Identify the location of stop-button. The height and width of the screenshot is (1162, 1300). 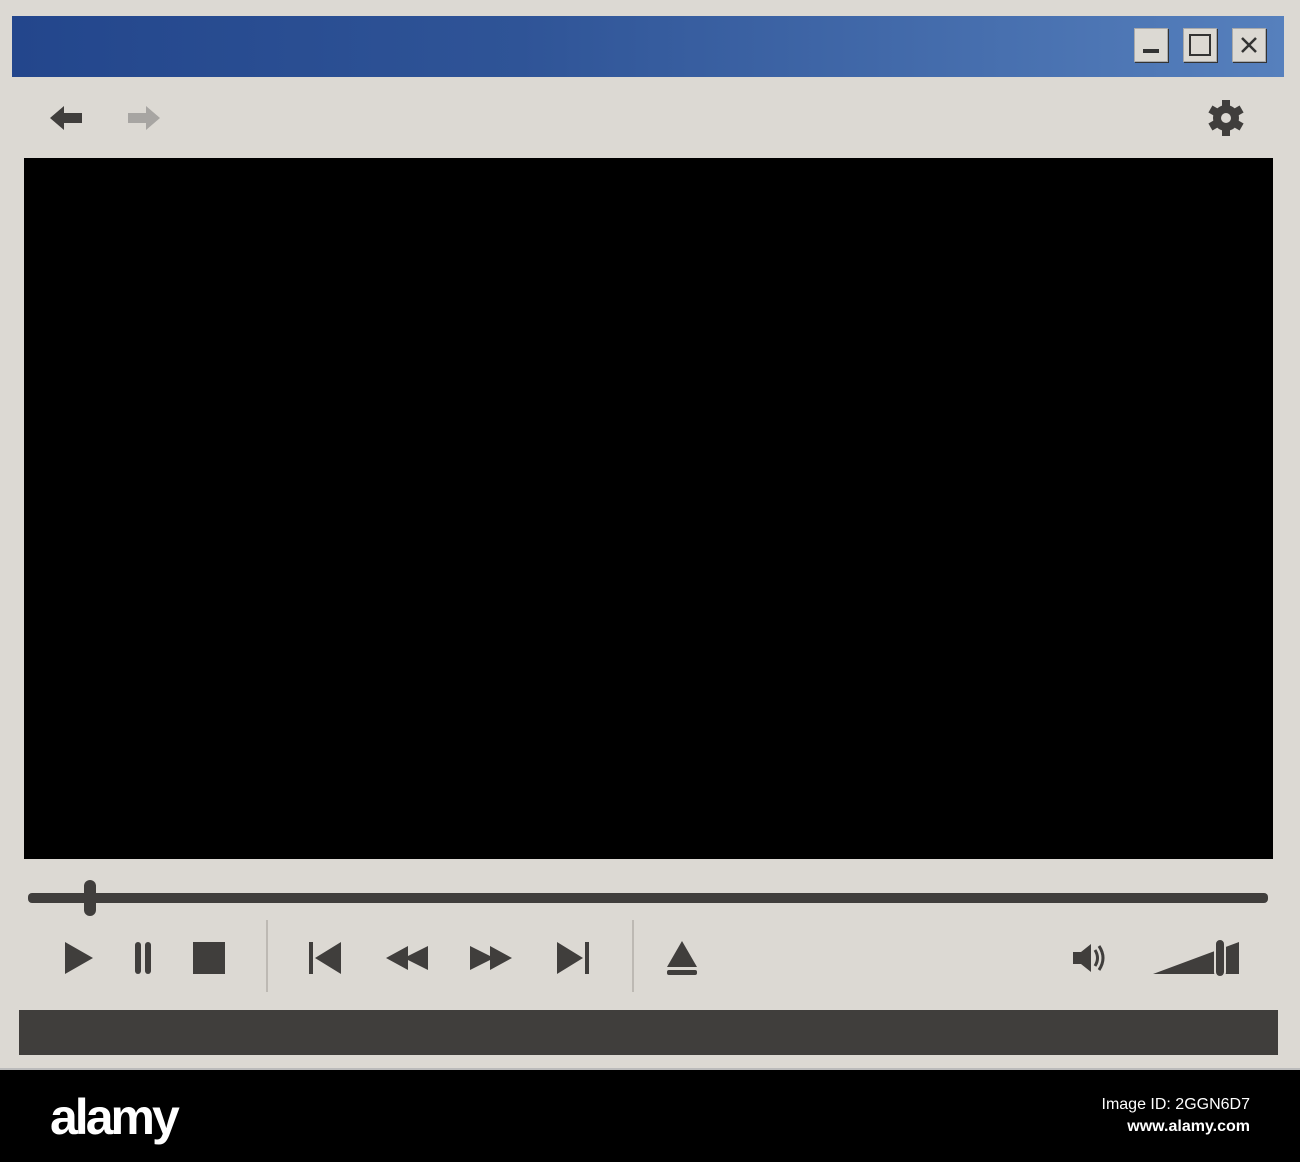
(209, 958).